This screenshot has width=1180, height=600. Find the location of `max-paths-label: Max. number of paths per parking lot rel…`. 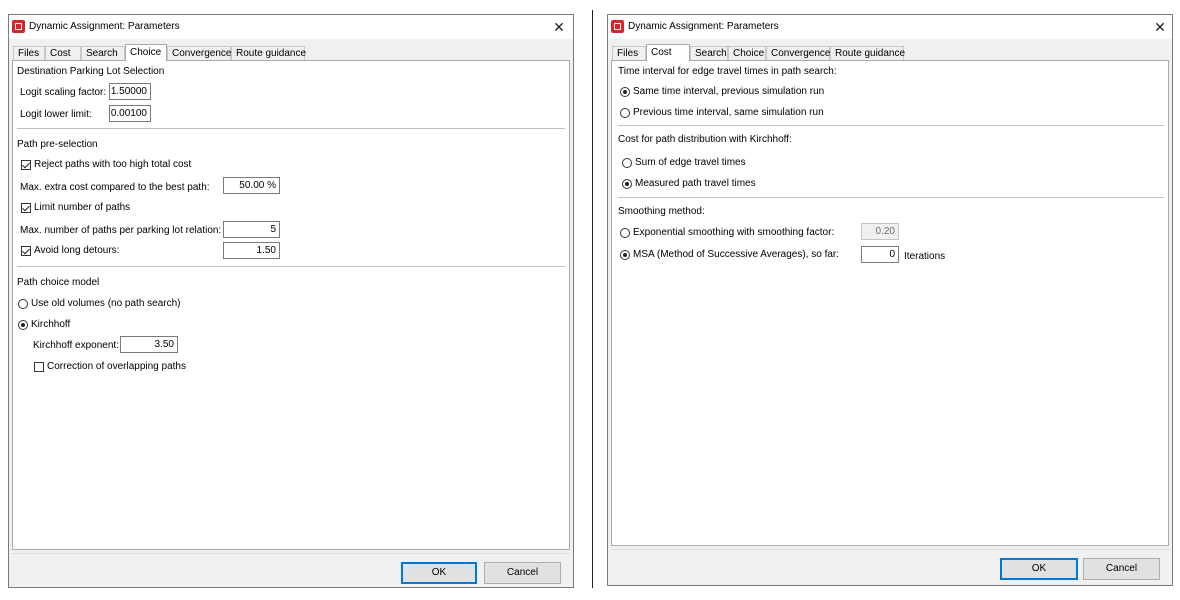

max-paths-label: Max. number of paths per parking lot rel… is located at coordinates (121, 230).